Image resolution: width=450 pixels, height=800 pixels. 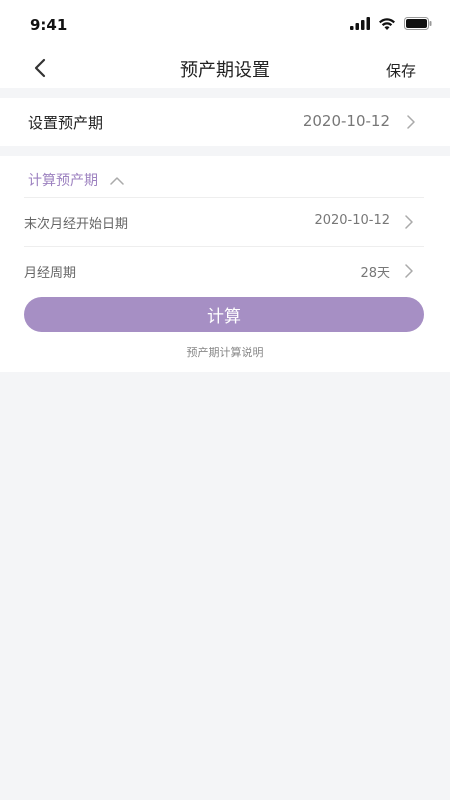 What do you see at coordinates (225, 352) in the screenshot?
I see `calculation-explanation-link: 预产期计算说明` at bounding box center [225, 352].